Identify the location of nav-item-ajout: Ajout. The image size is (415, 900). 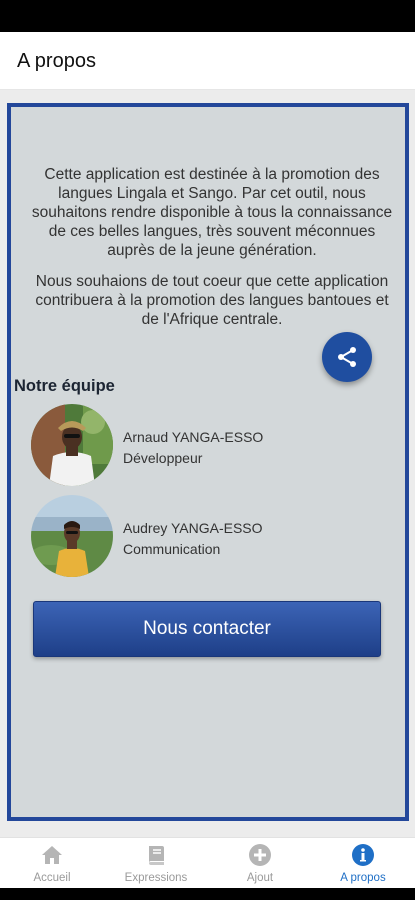
(260, 863).